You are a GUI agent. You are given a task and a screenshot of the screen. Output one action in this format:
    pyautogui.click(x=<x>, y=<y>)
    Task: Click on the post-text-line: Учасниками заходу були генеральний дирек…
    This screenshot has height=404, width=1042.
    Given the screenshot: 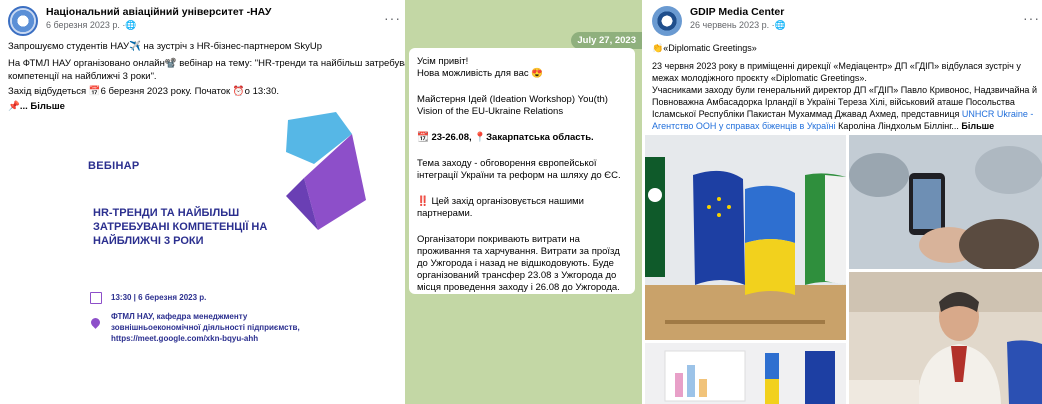 What is the action you would take?
    pyautogui.click(x=844, y=90)
    